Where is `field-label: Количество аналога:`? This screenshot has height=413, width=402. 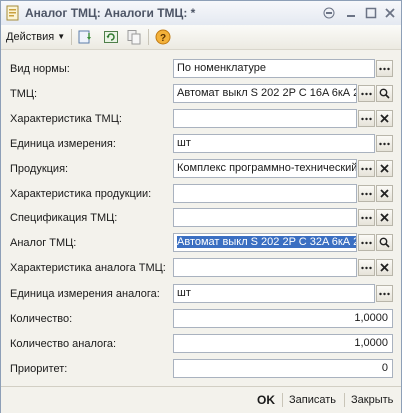 field-label: Количество аналога: is located at coordinates (63, 344).